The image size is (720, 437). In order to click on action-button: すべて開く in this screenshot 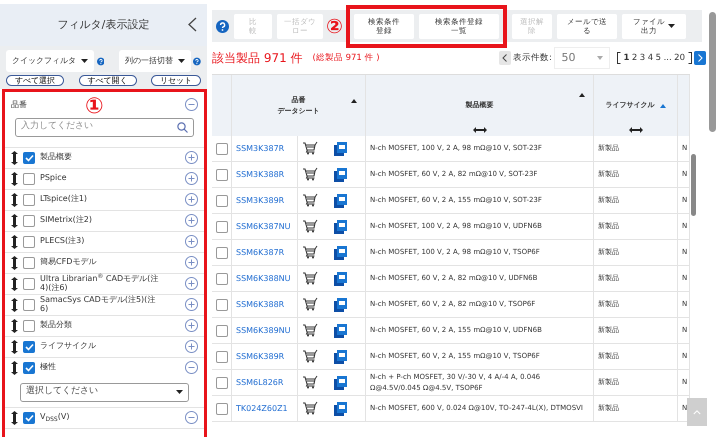, I will do `click(107, 80)`.